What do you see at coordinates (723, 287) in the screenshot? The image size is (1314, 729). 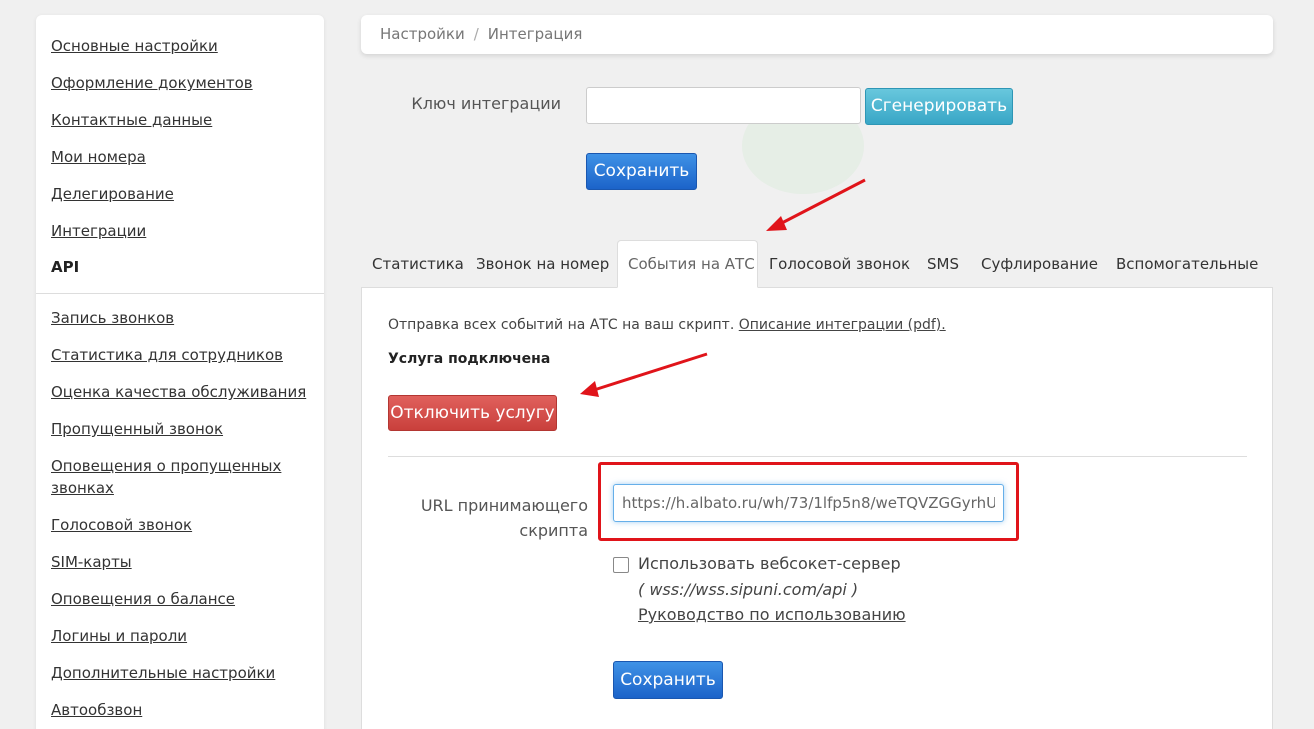 I see `annotation-arrows` at bounding box center [723, 287].